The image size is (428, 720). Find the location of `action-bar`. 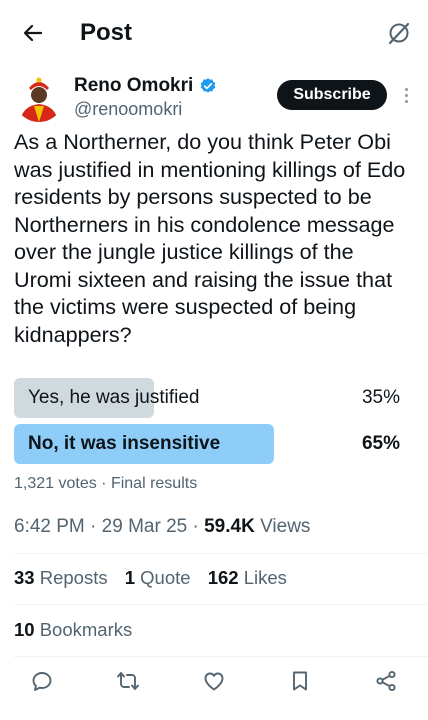

action-bar is located at coordinates (214, 681).